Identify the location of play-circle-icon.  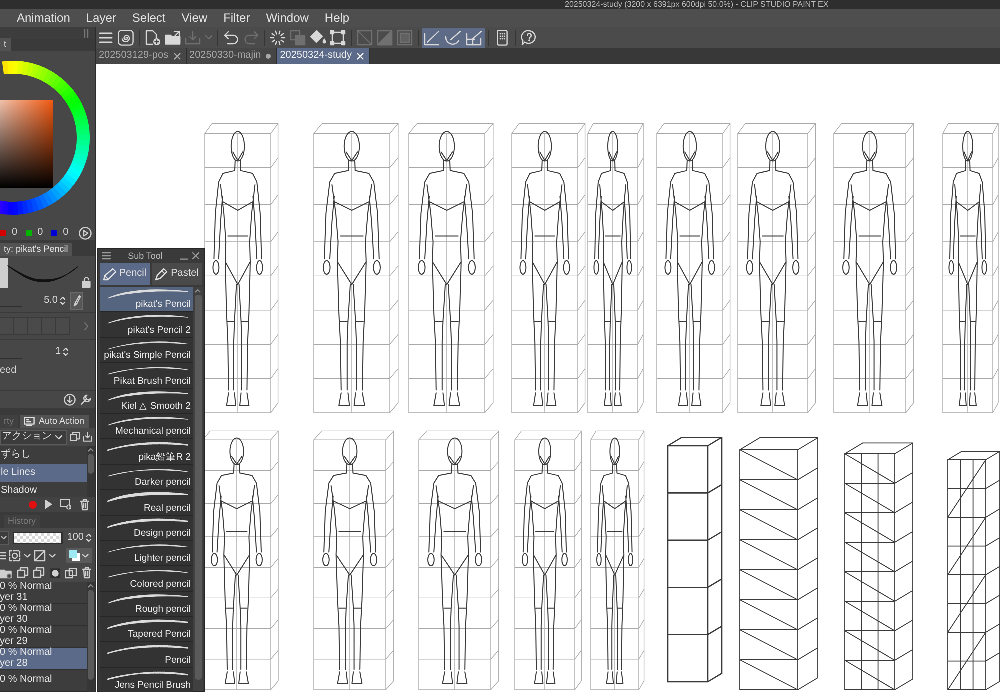
(85, 233).